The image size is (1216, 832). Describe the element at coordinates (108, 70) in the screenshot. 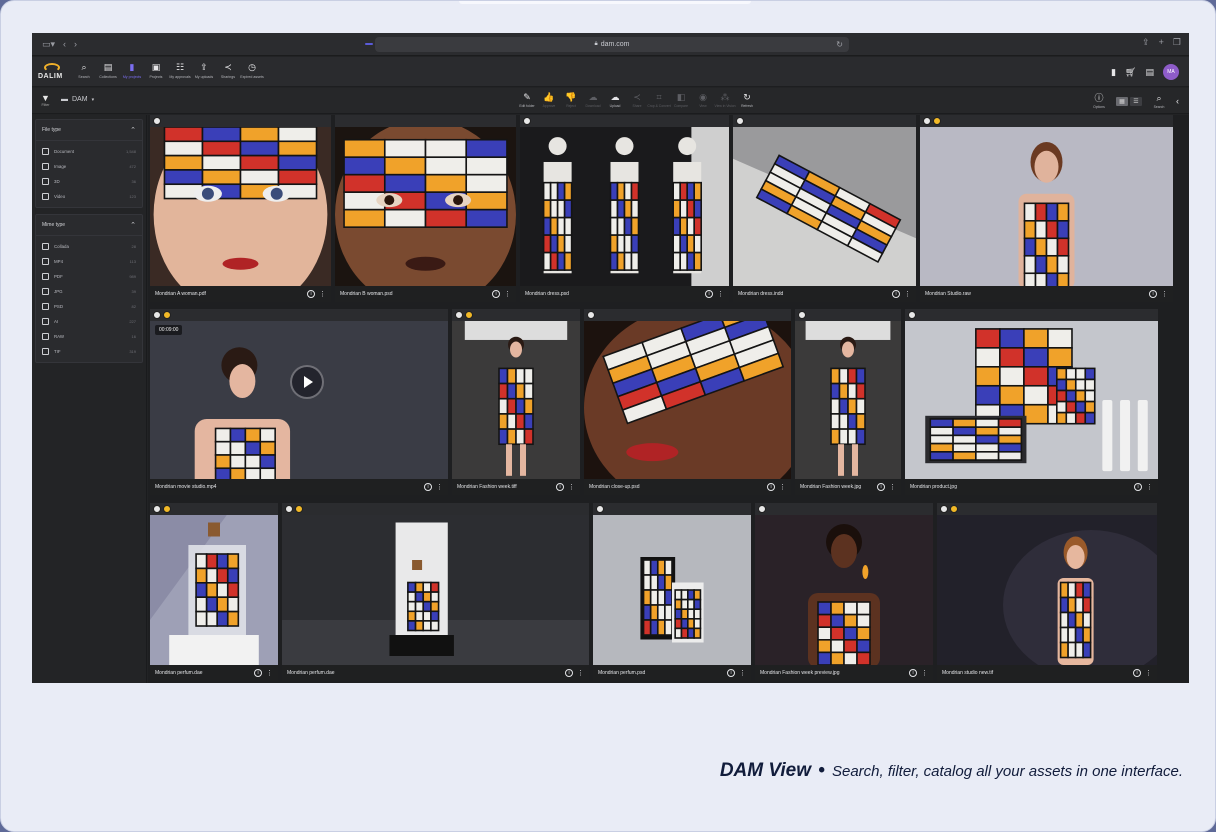

I see `nav-item-collections: ▤ Collections` at that location.